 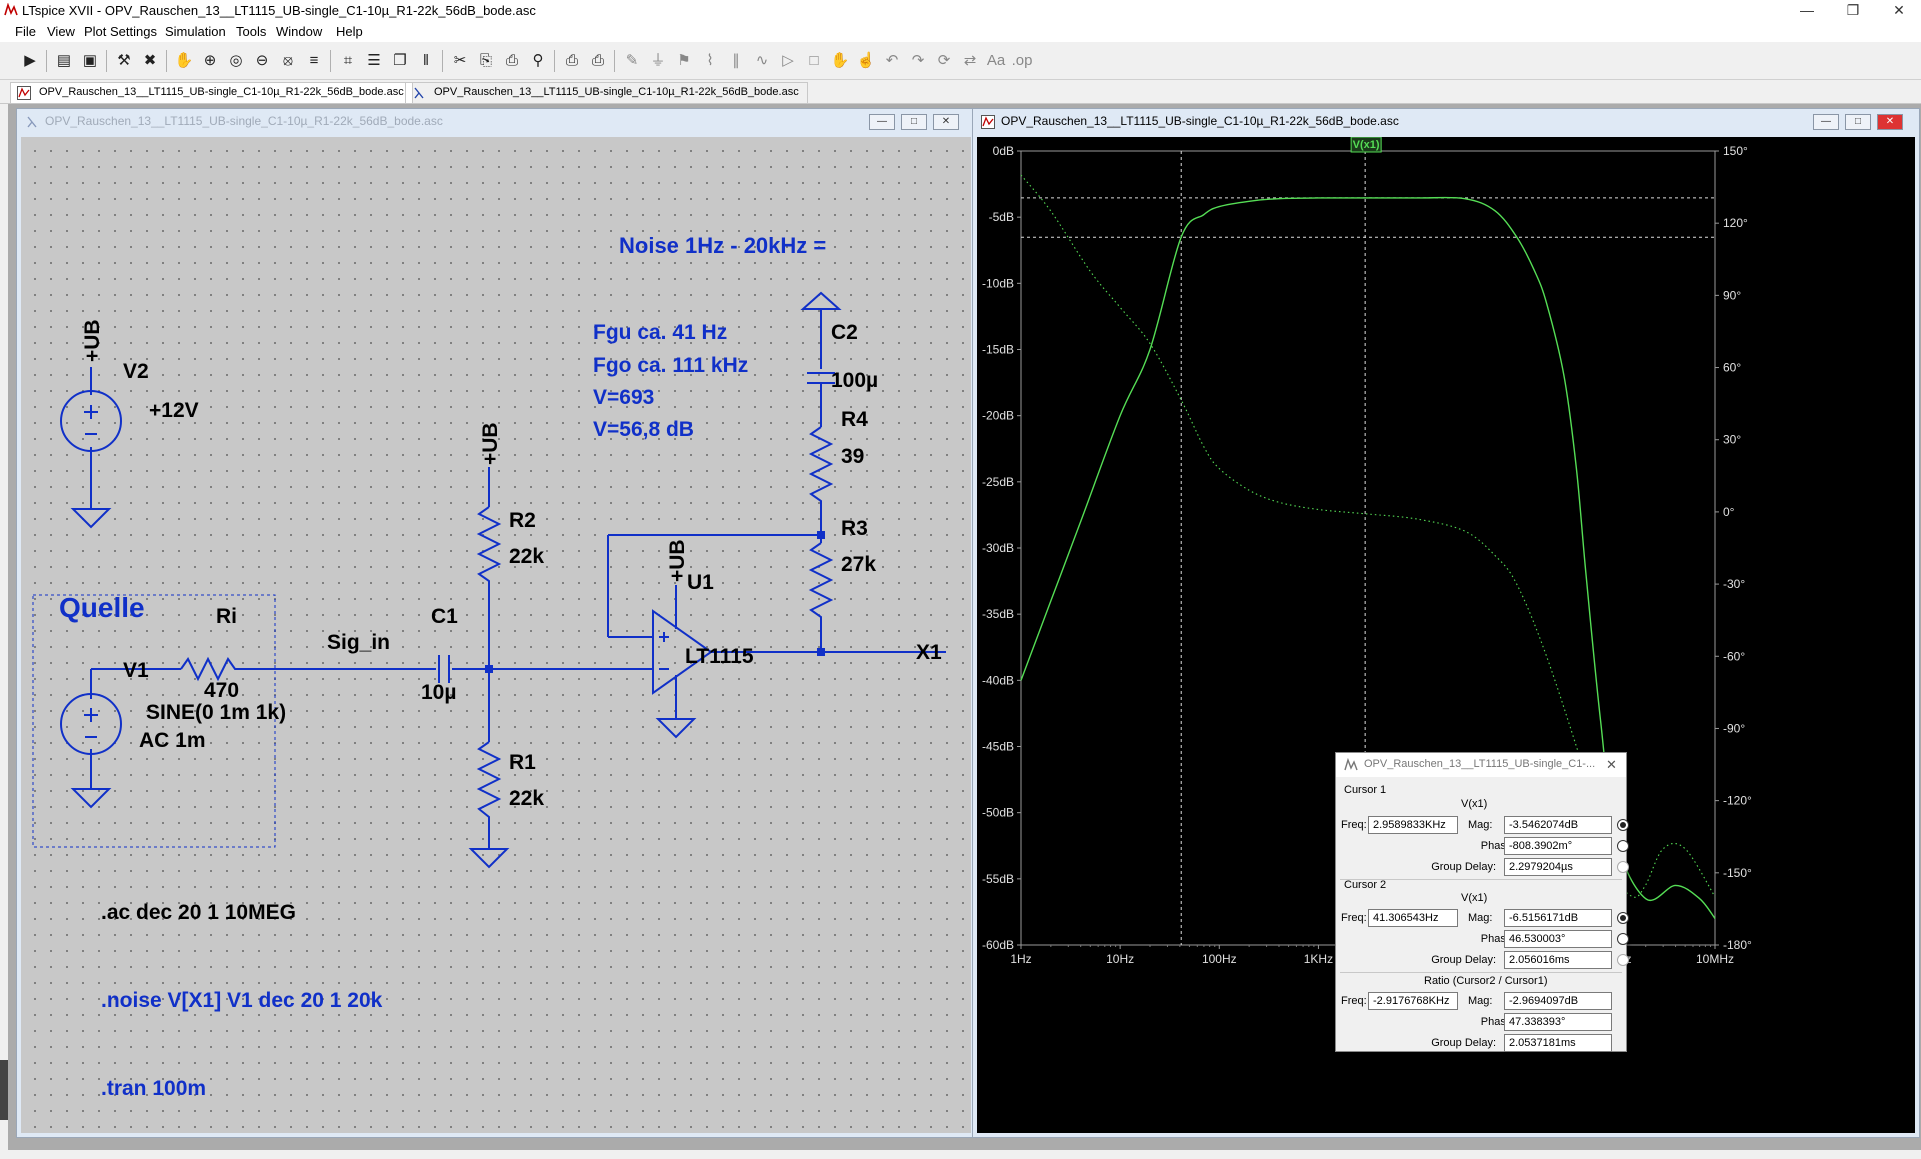 What do you see at coordinates (854, 419) in the screenshot?
I see `r4-label: R4` at bounding box center [854, 419].